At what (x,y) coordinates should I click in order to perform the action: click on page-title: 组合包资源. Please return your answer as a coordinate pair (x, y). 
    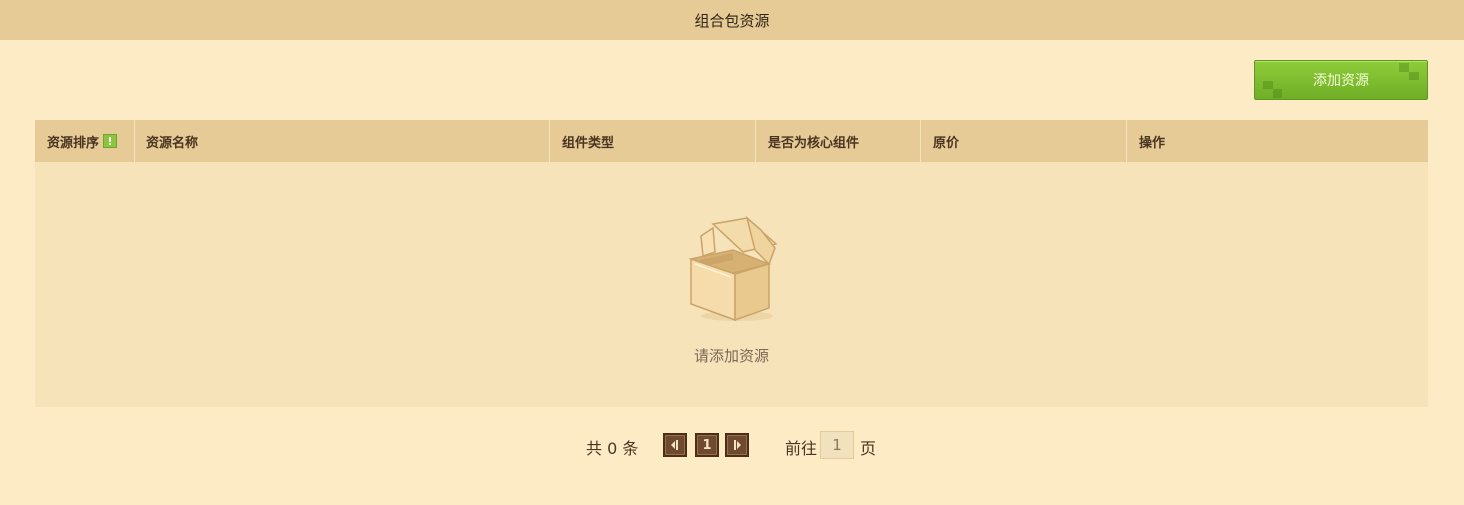
    Looking at the image, I should click on (732, 20).